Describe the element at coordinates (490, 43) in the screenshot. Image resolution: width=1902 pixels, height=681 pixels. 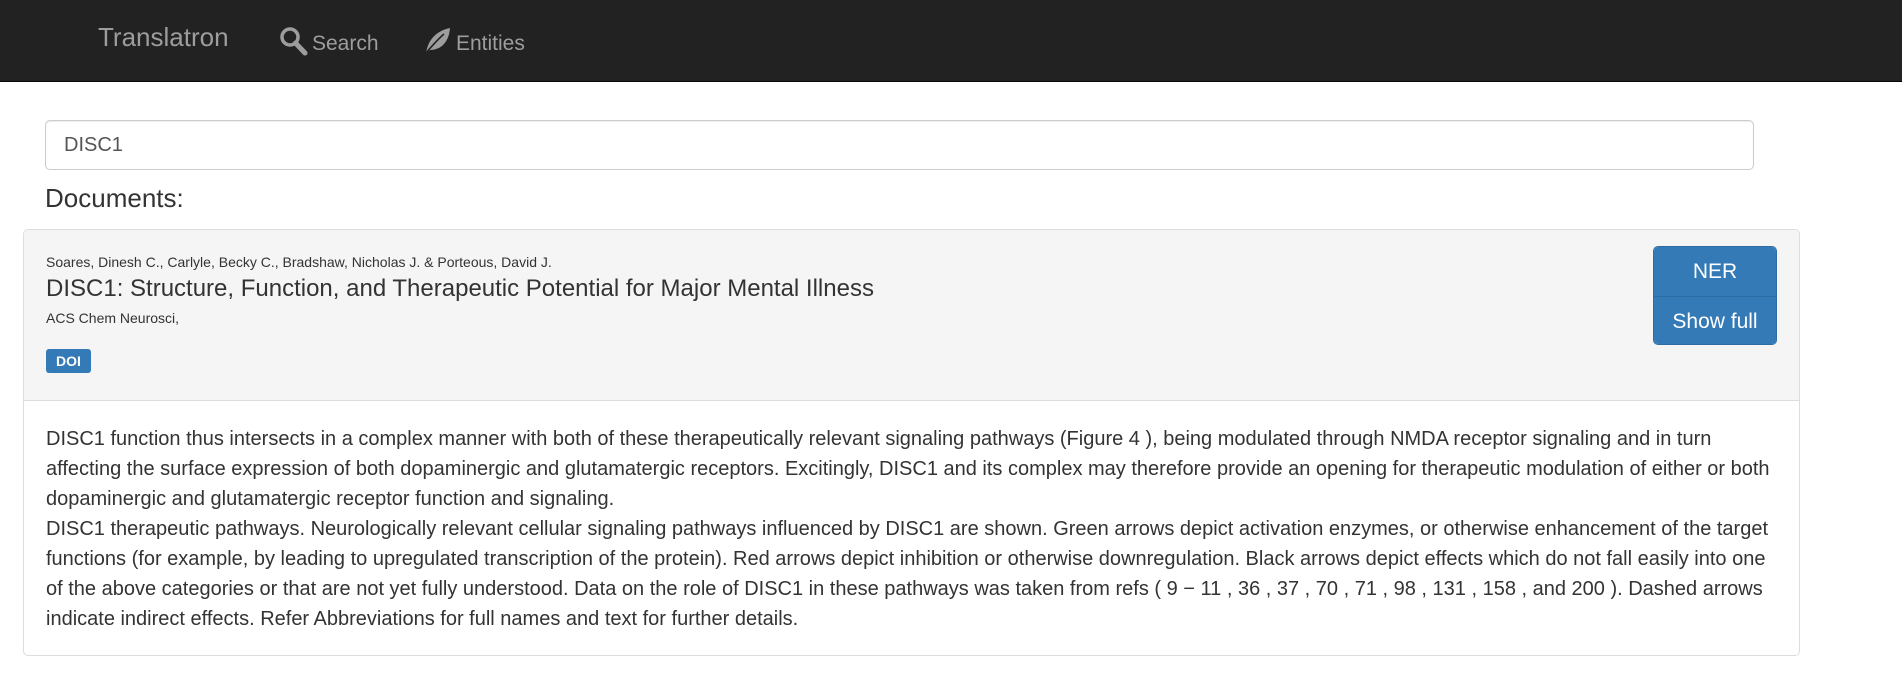
I see `nav-entities-label: Entities` at that location.